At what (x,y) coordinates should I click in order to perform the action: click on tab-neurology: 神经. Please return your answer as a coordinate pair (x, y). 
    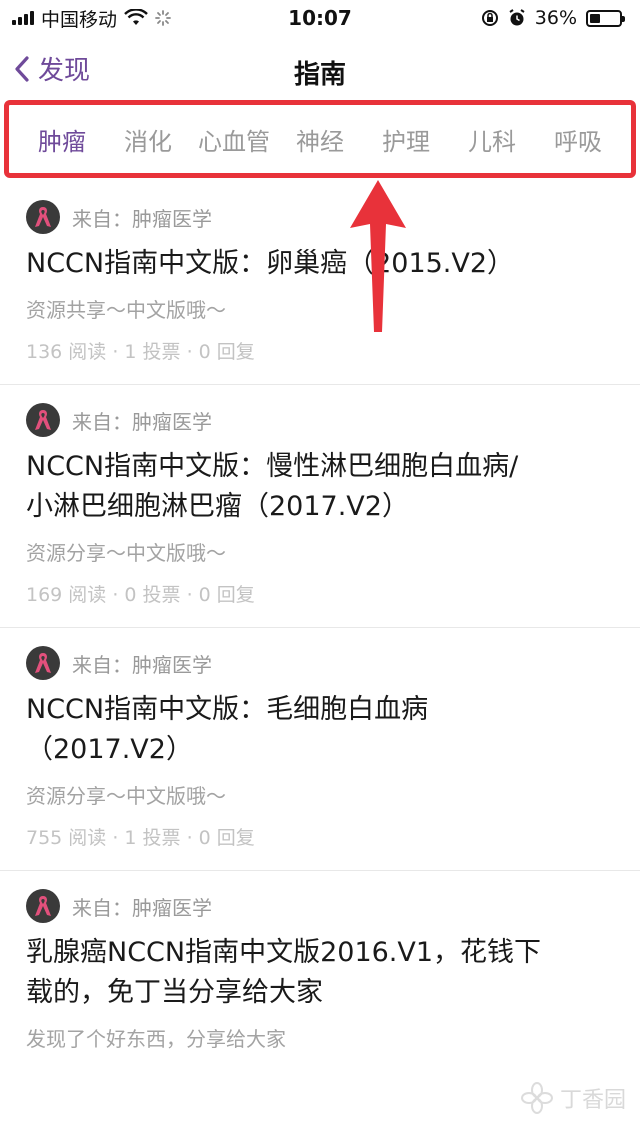
    Looking at the image, I should click on (320, 139).